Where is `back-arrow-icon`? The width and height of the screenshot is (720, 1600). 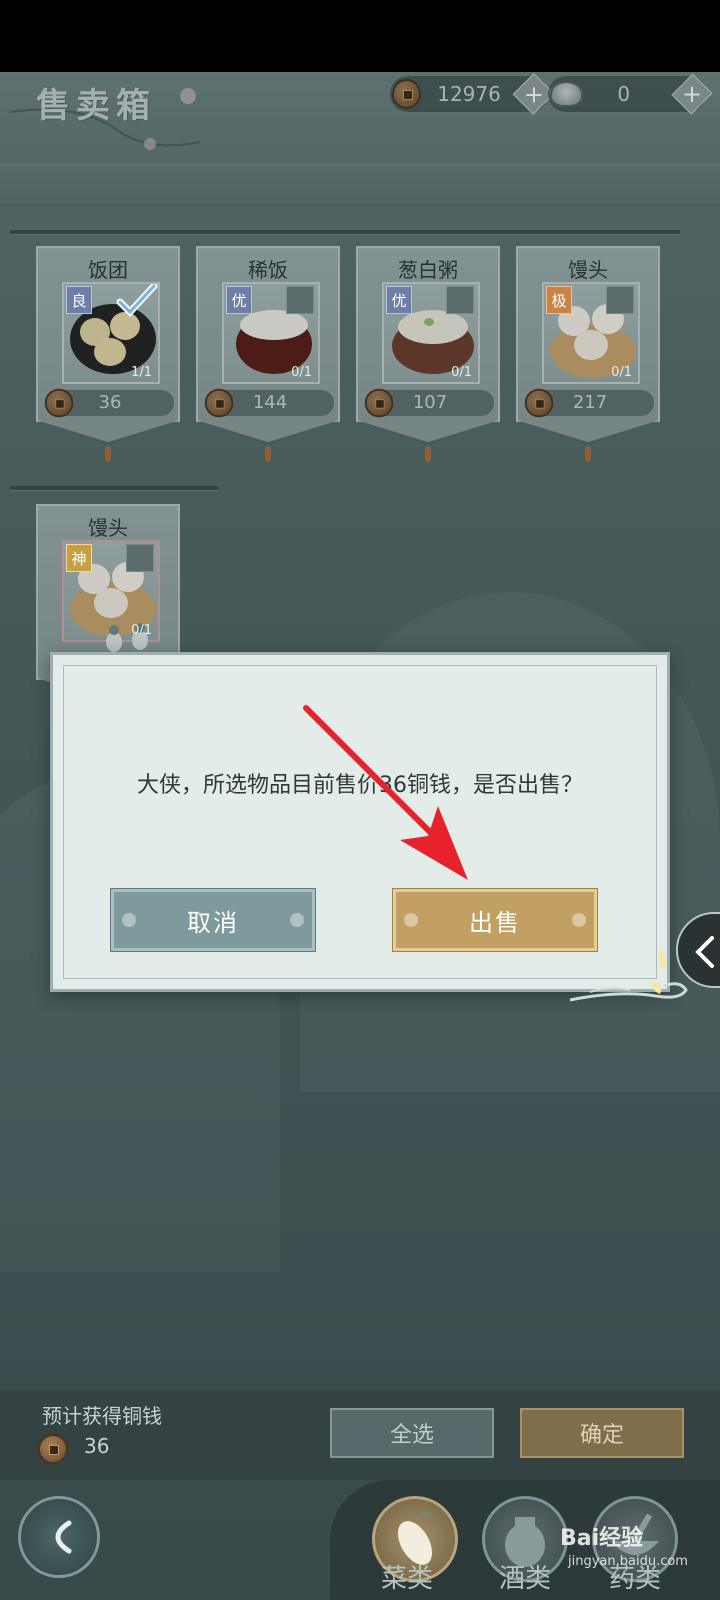 back-arrow-icon is located at coordinates (63, 1537).